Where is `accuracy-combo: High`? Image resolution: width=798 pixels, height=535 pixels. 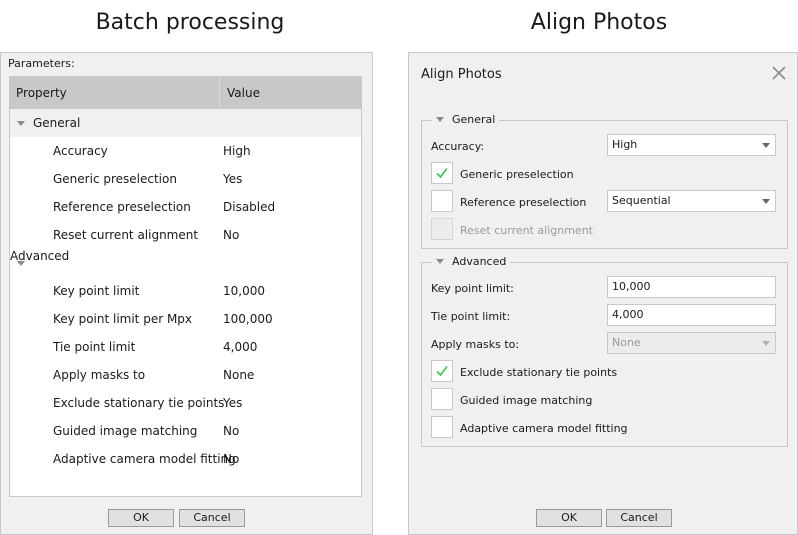 accuracy-combo: High is located at coordinates (691, 145).